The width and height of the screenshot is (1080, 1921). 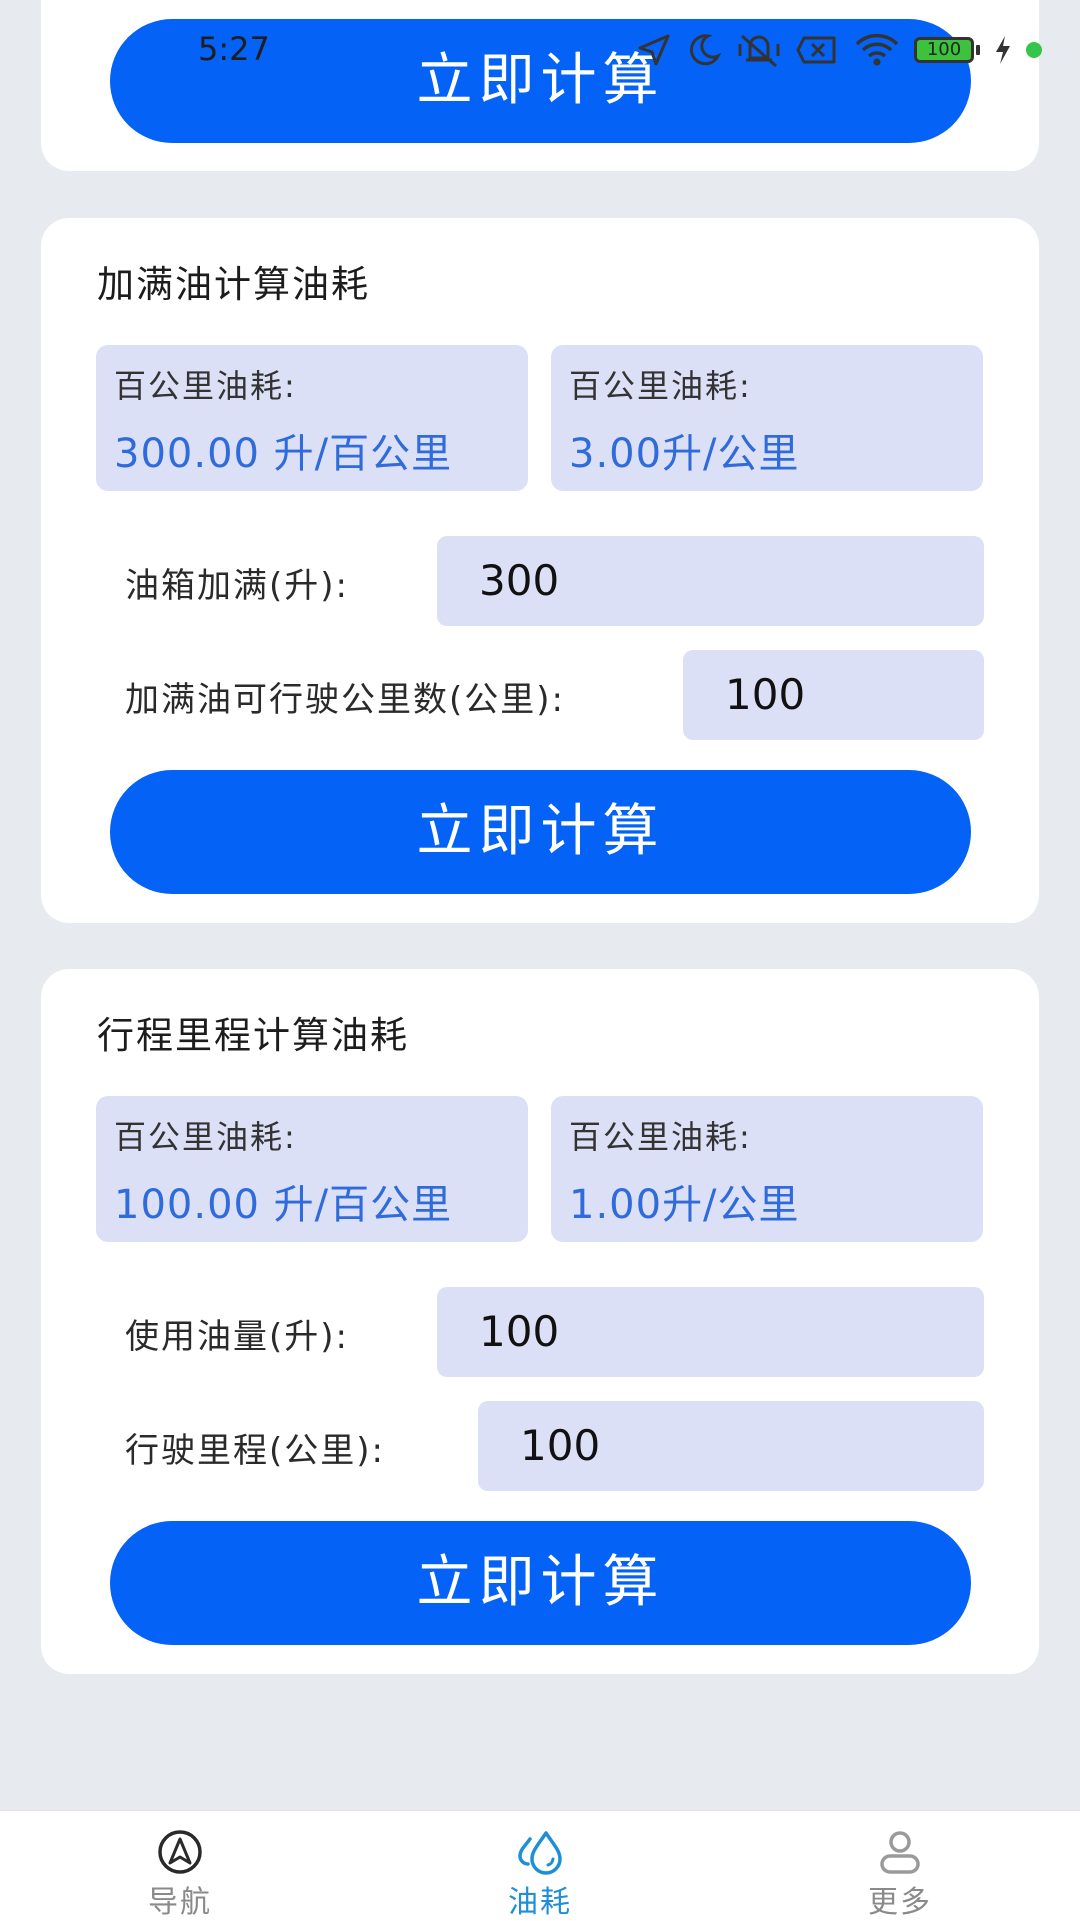 I want to click on location-arrow-icon, so click(x=654, y=50).